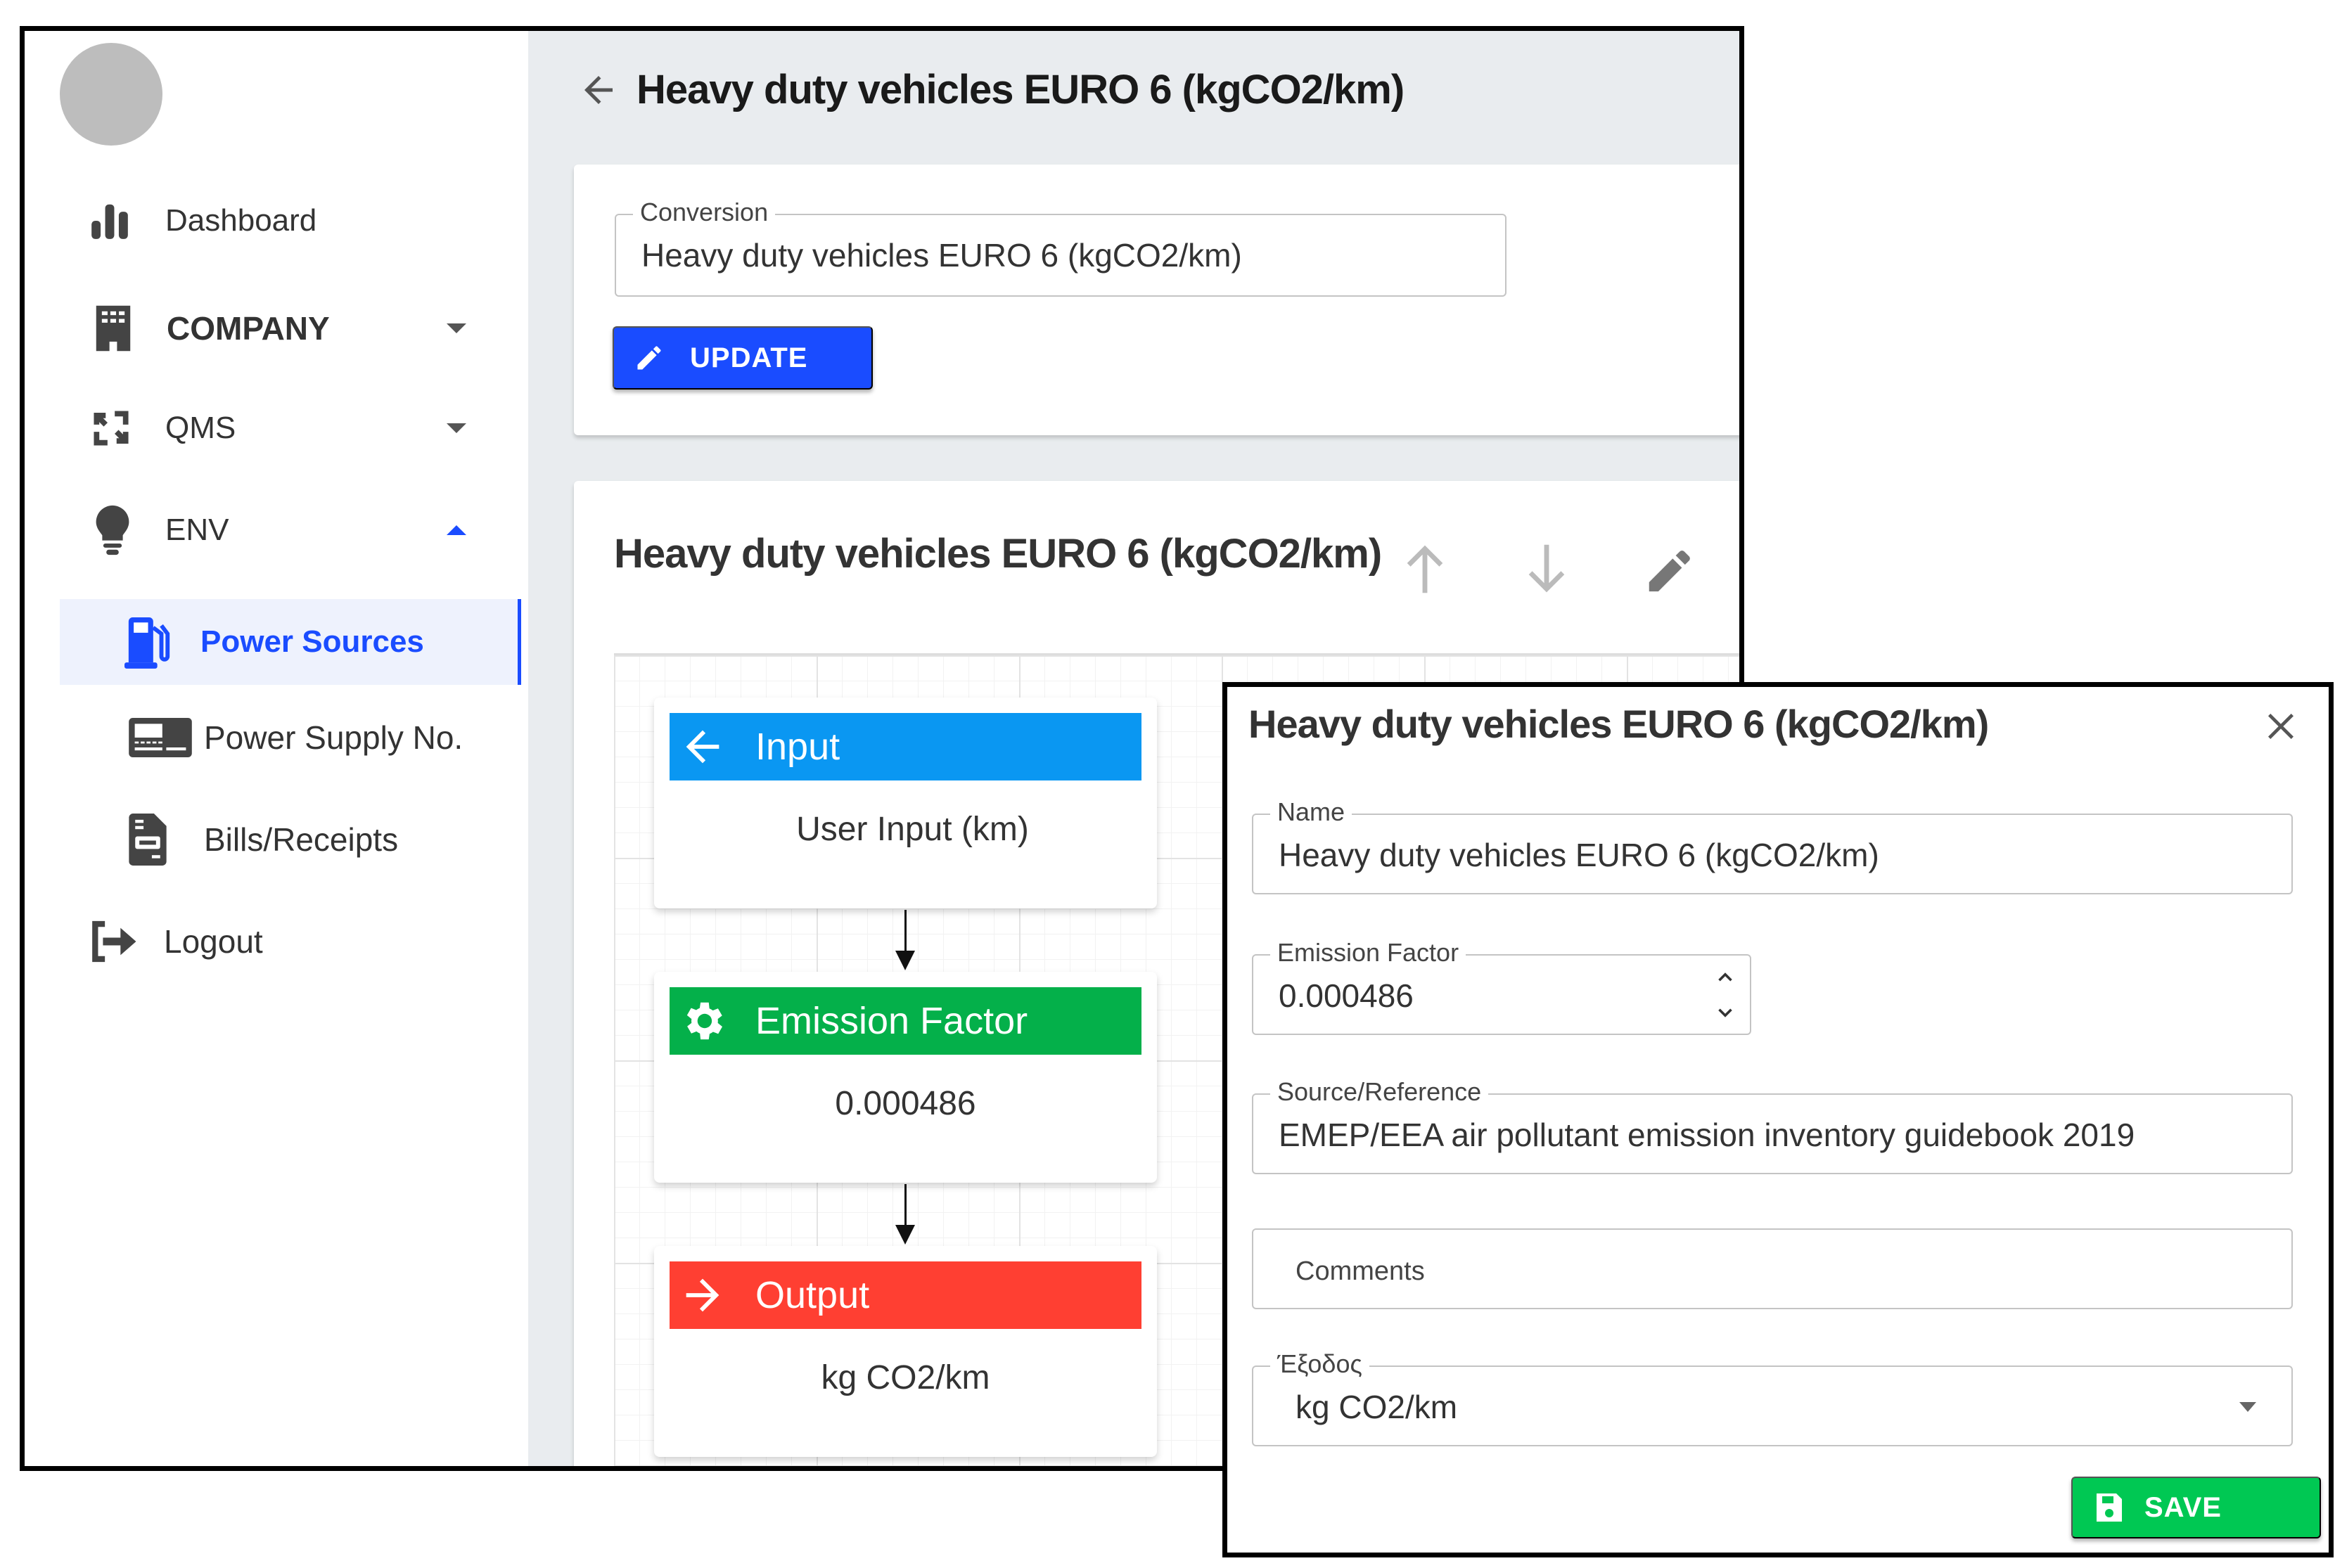 This screenshot has width=2335, height=1568. I want to click on node-title: Input, so click(797, 747).